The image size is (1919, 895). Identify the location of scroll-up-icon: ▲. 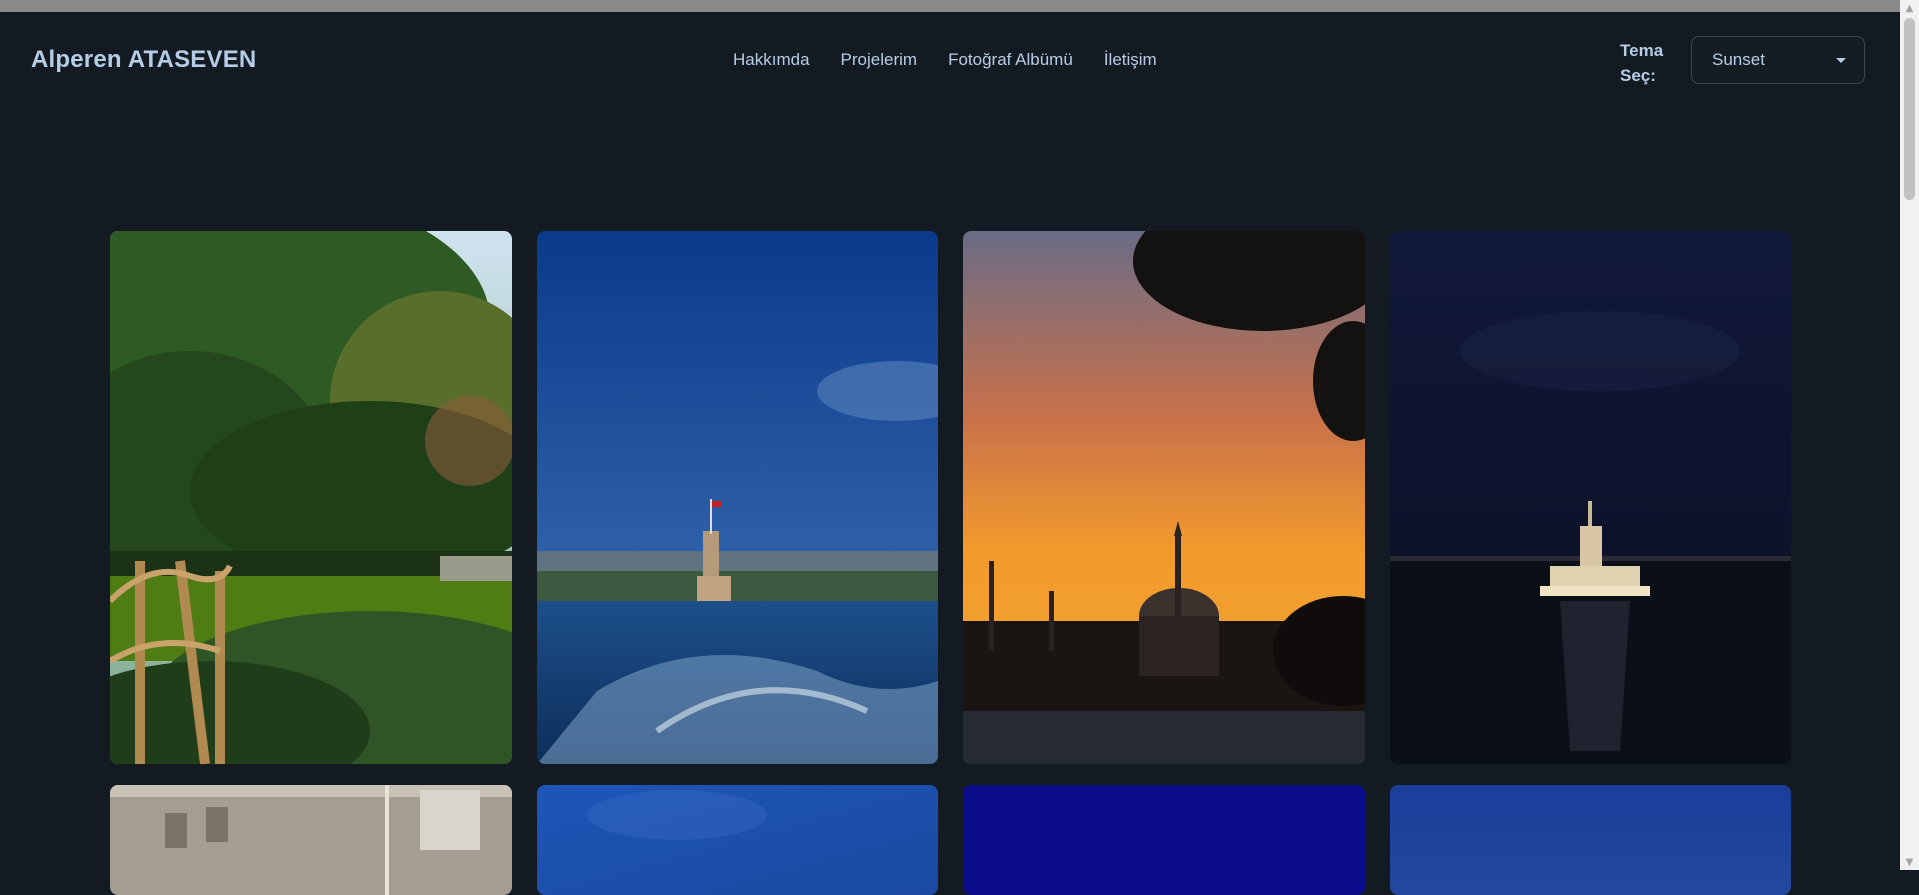
(1909, 8).